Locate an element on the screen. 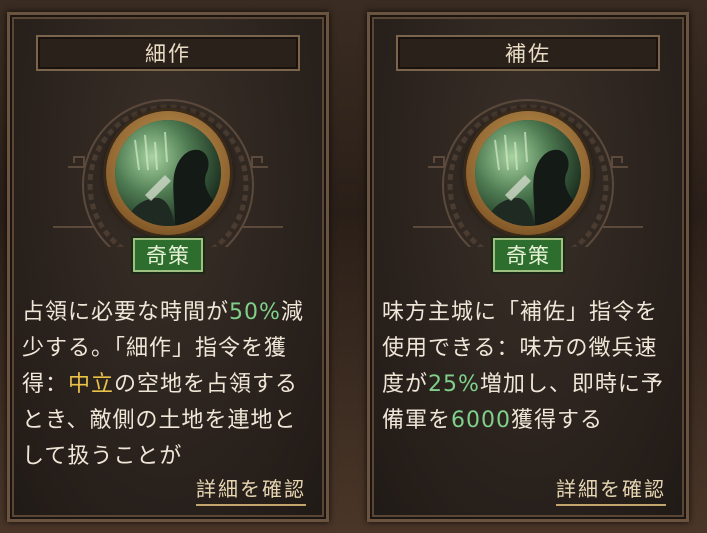 This screenshot has height=533, width=707. desc-text: 占領に必要な時間が is located at coordinates (126, 312).